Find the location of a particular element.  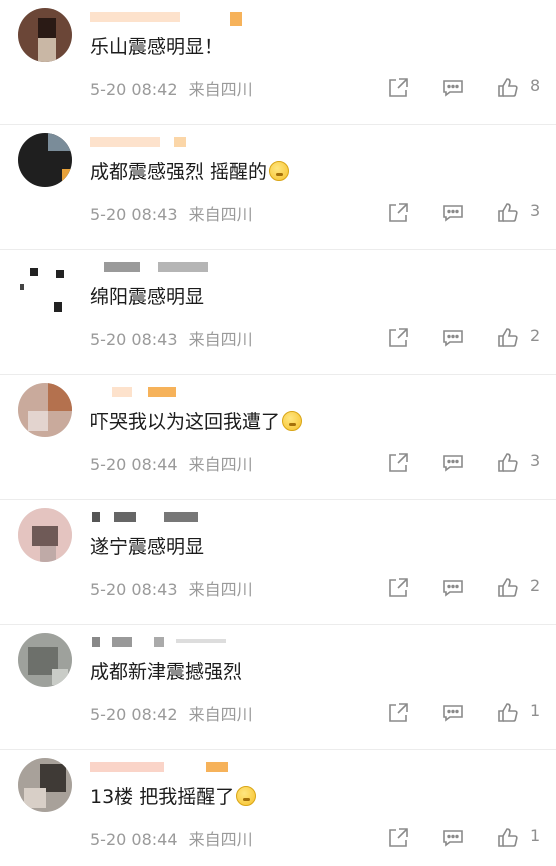

comment-item: 绵阳震感明显 5-20 08:43 来自四川 2 is located at coordinates (278, 312).